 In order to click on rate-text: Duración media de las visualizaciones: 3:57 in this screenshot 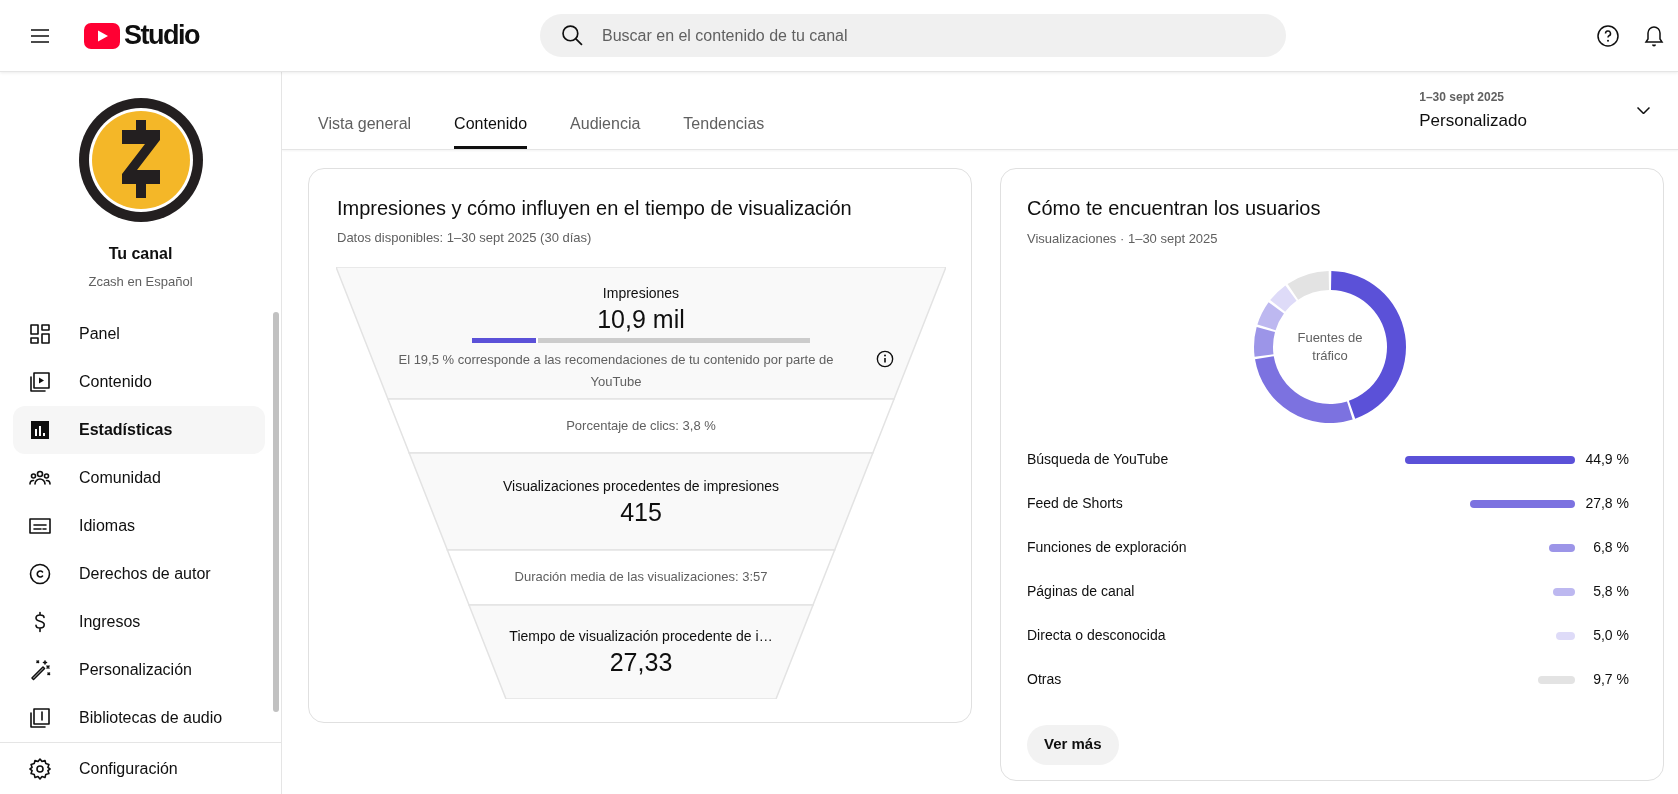, I will do `click(641, 577)`.